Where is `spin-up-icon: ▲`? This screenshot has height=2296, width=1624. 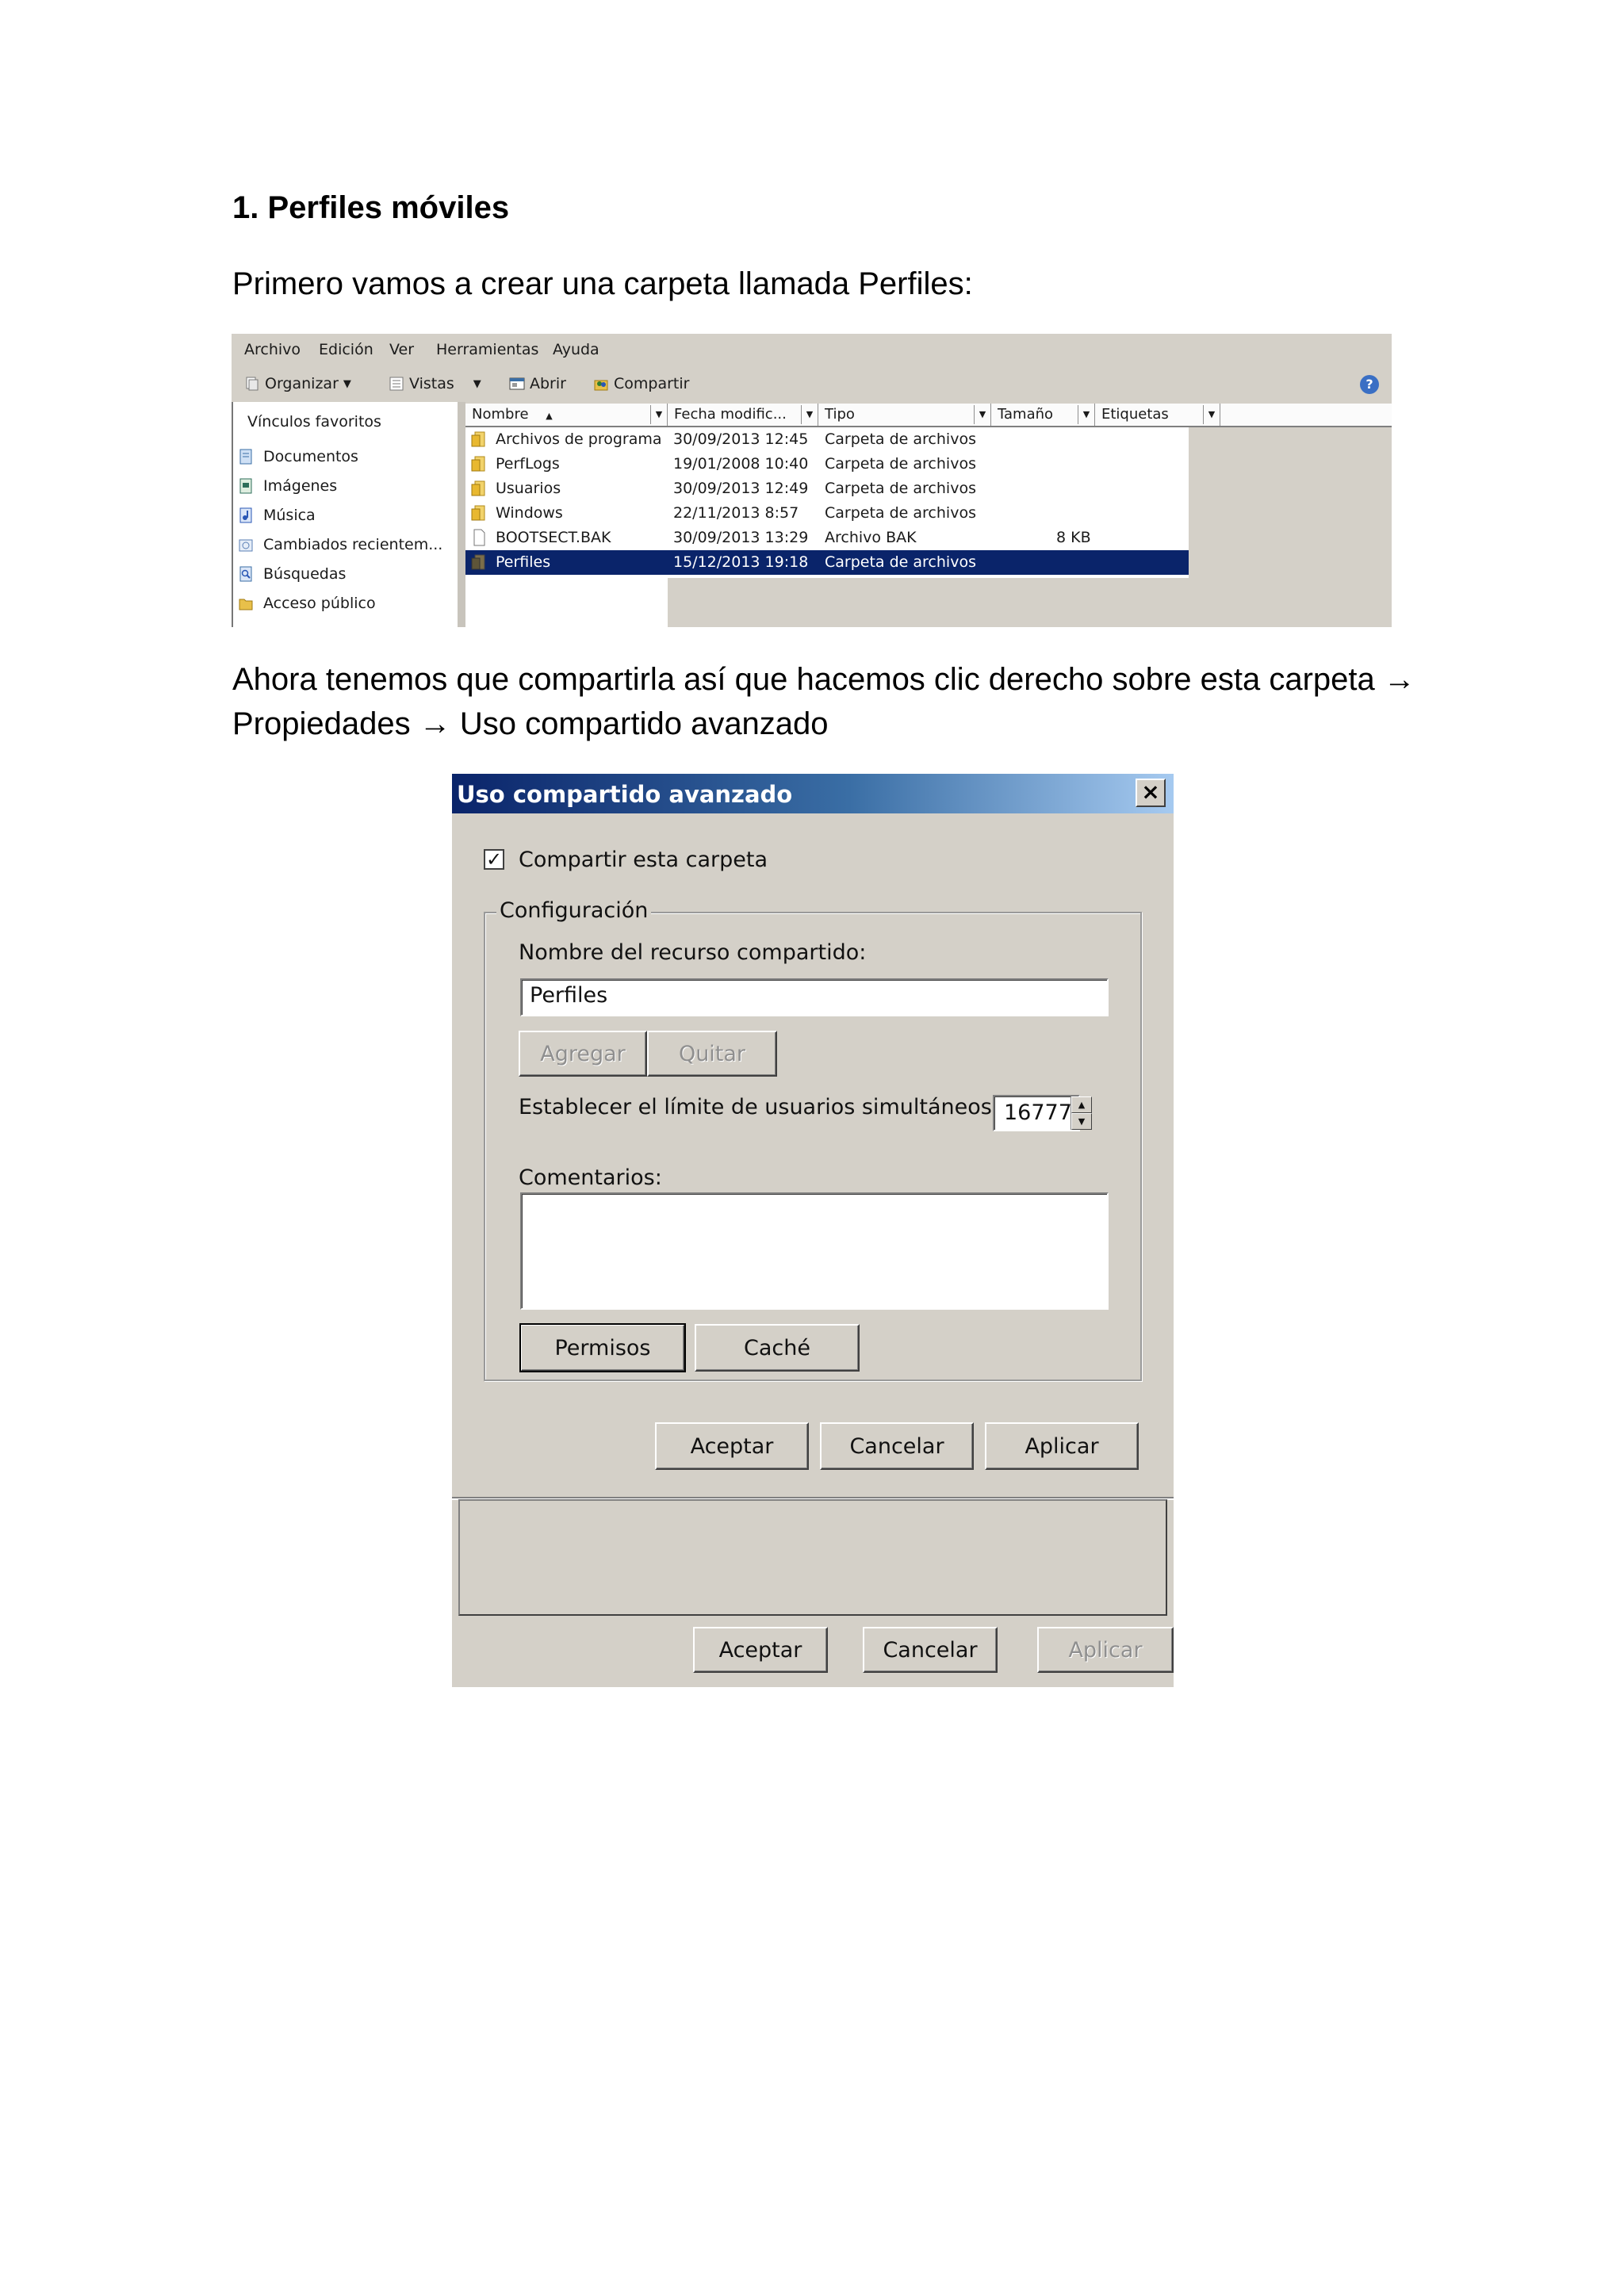
spin-up-icon: ▲ is located at coordinates (1081, 1104).